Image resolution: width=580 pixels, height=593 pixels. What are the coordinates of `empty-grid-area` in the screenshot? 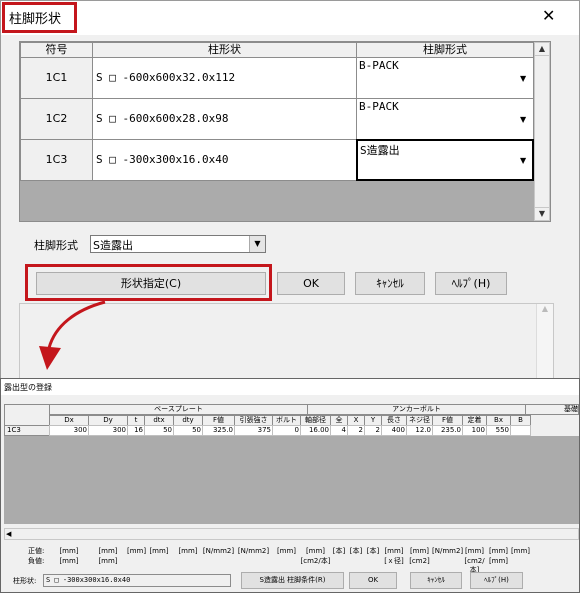 It's located at (291, 480).